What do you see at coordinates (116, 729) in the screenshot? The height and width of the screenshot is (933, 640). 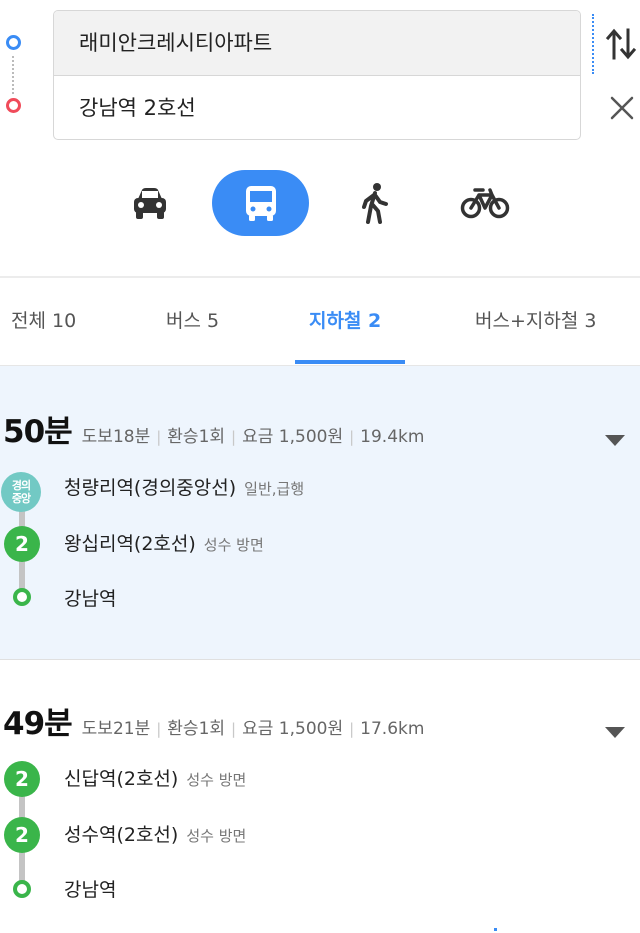 I see `walk-time: 도보21분` at bounding box center [116, 729].